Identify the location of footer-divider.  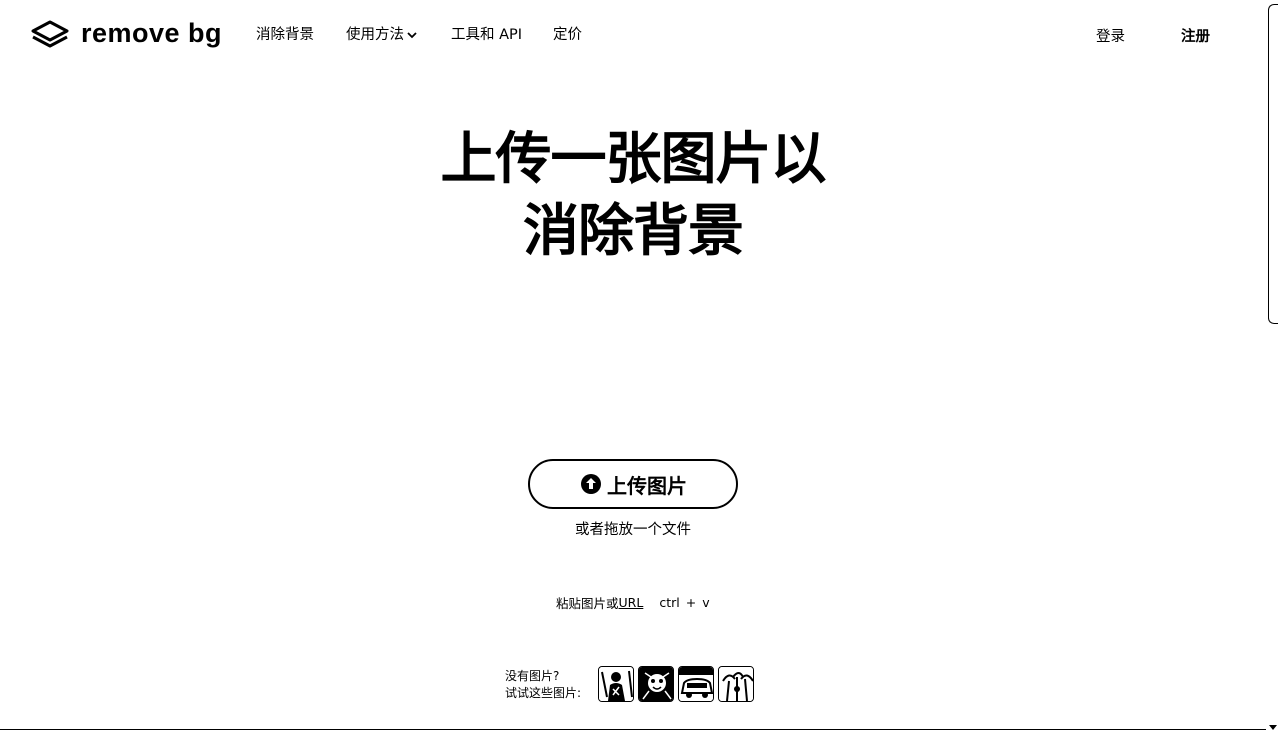
(633, 729).